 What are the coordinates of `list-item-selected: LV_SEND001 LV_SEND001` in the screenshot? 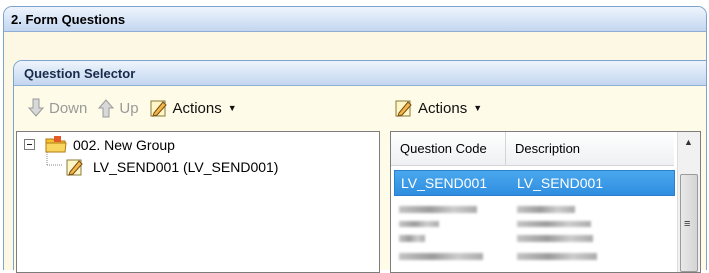 It's located at (534, 183).